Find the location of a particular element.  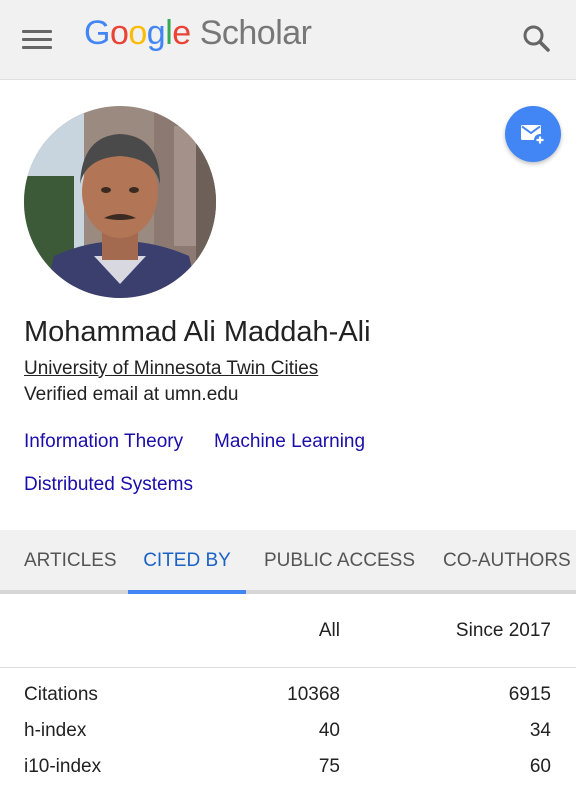

email-alert-icon is located at coordinates (533, 135).